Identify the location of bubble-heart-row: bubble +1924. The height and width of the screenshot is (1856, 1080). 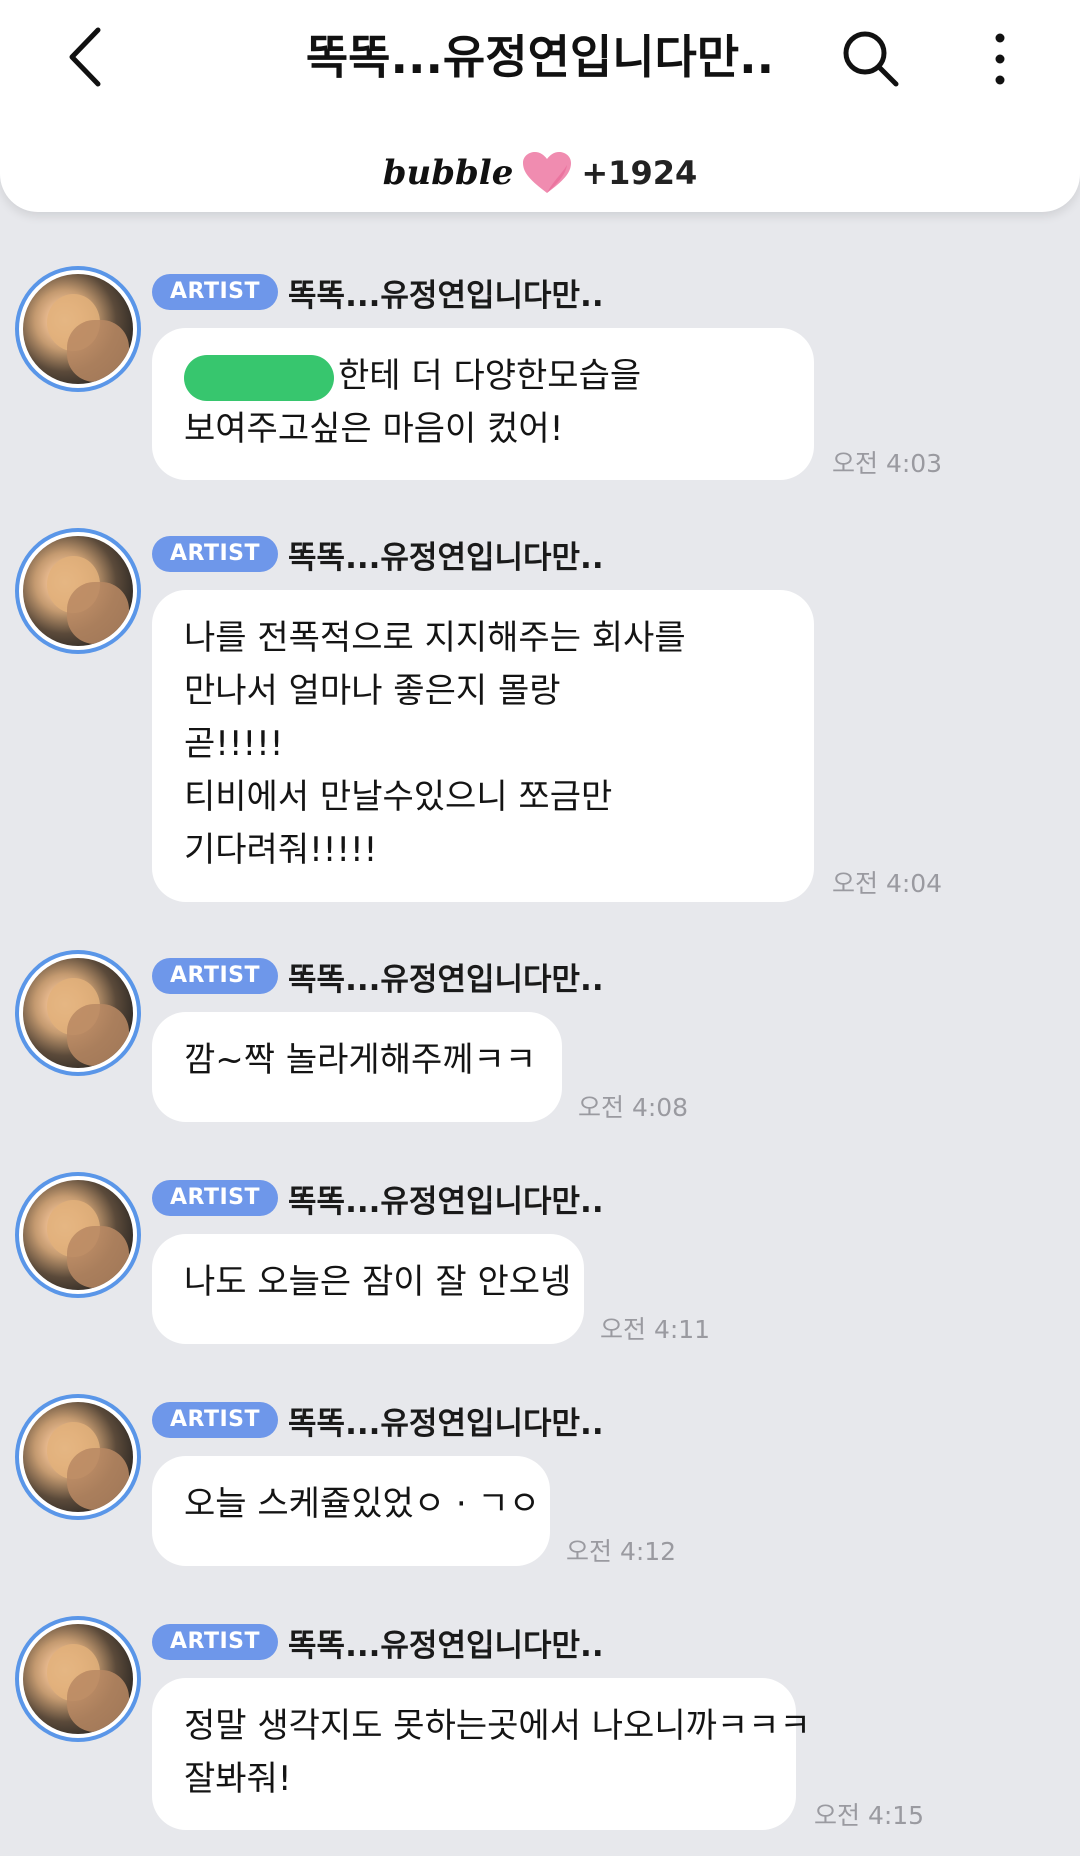
(540, 173).